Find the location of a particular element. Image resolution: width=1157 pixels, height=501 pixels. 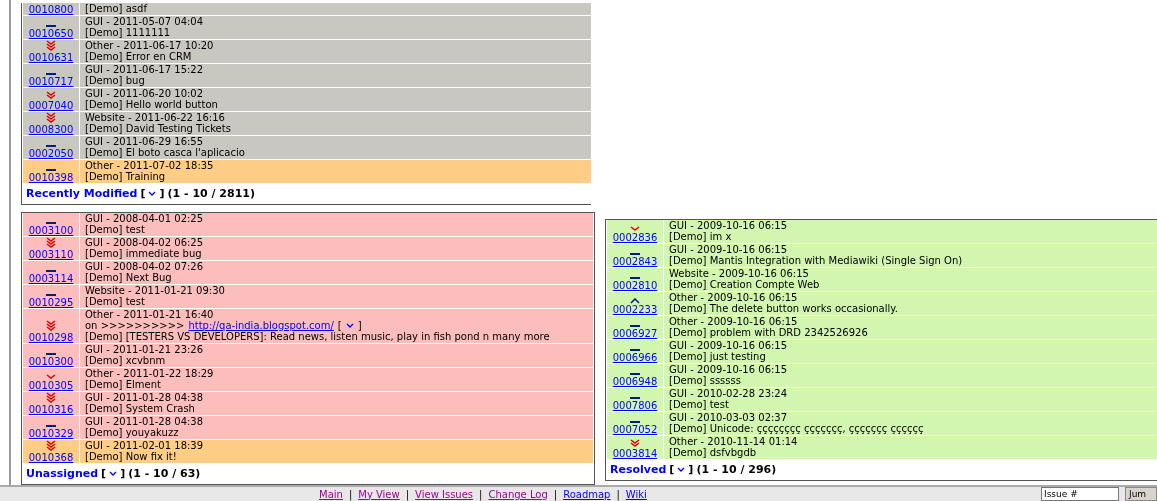

url-link: http://qa-india.blogspot.com/ is located at coordinates (261, 325).